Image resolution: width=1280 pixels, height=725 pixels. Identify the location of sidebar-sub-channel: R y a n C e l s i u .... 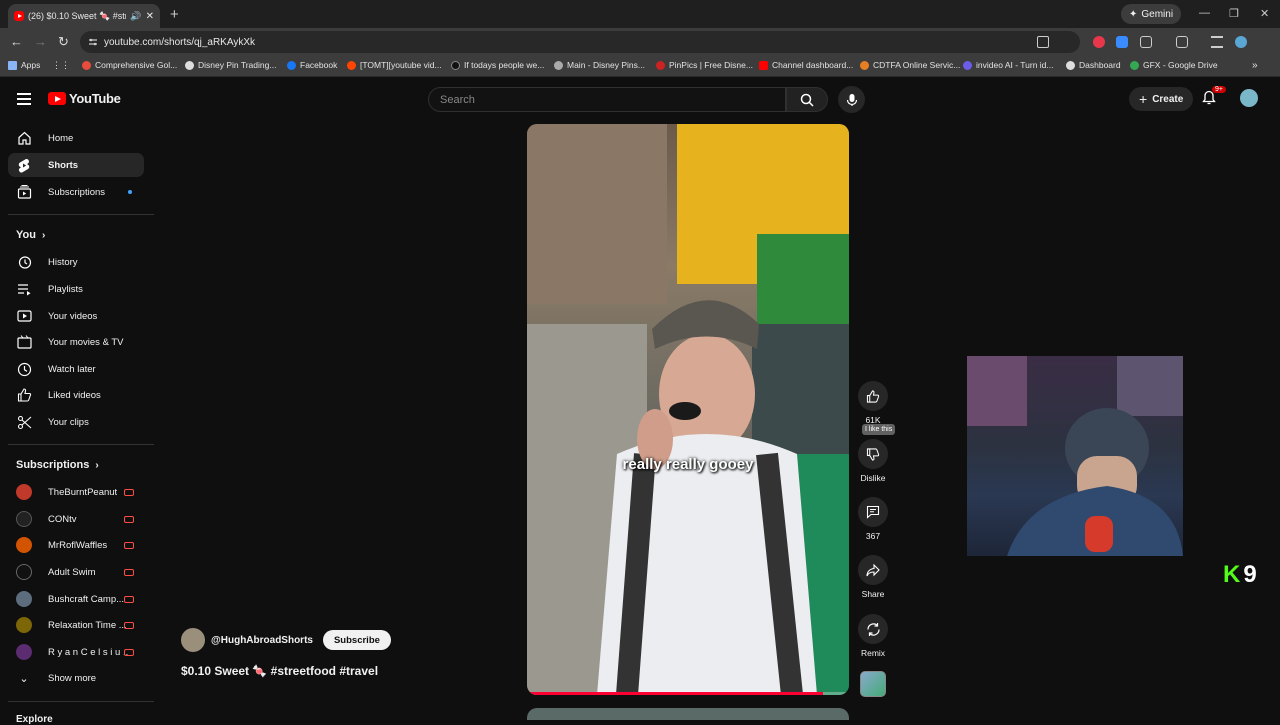
(76, 652).